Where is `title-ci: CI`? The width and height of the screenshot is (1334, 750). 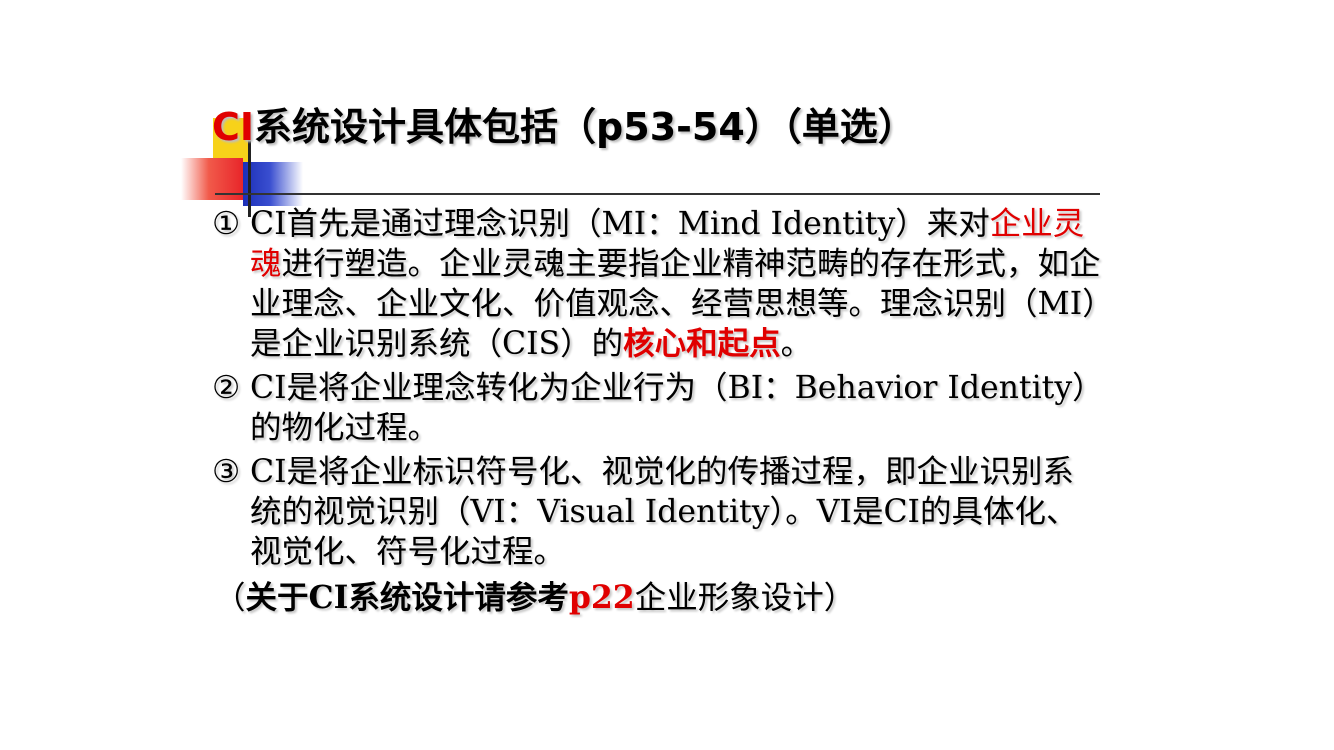 title-ci: CI is located at coordinates (233, 127).